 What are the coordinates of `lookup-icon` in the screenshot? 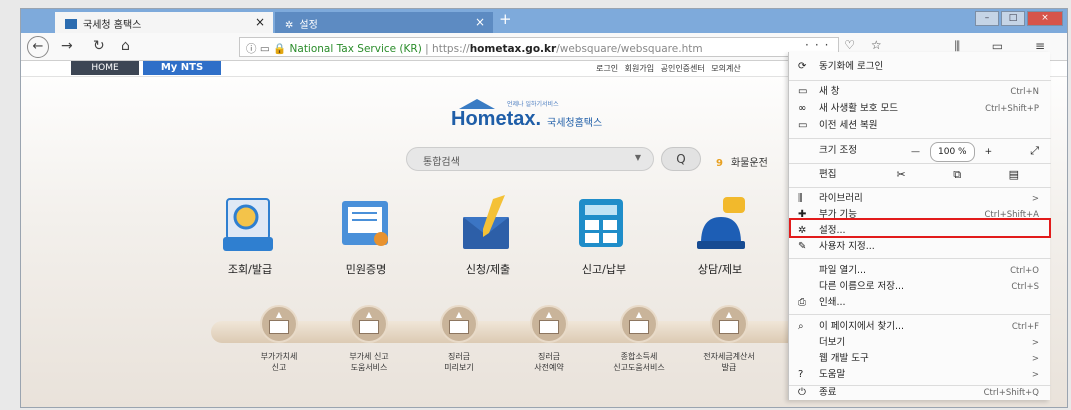 It's located at (248, 224).